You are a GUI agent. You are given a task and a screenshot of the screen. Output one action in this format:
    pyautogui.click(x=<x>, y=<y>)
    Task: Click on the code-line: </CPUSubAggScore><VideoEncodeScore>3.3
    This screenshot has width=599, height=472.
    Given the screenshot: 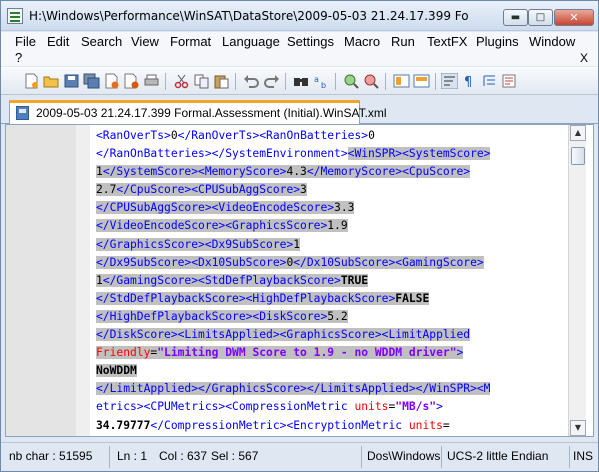 What is the action you would take?
    pyautogui.click(x=331, y=208)
    